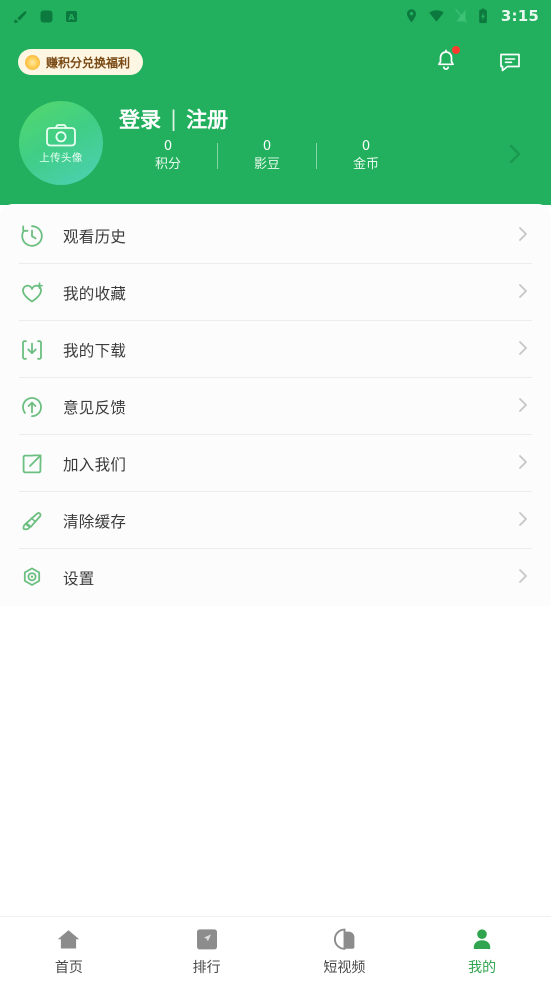 The image size is (551, 986). I want to click on avatar-label: 上传头像, so click(61, 157).